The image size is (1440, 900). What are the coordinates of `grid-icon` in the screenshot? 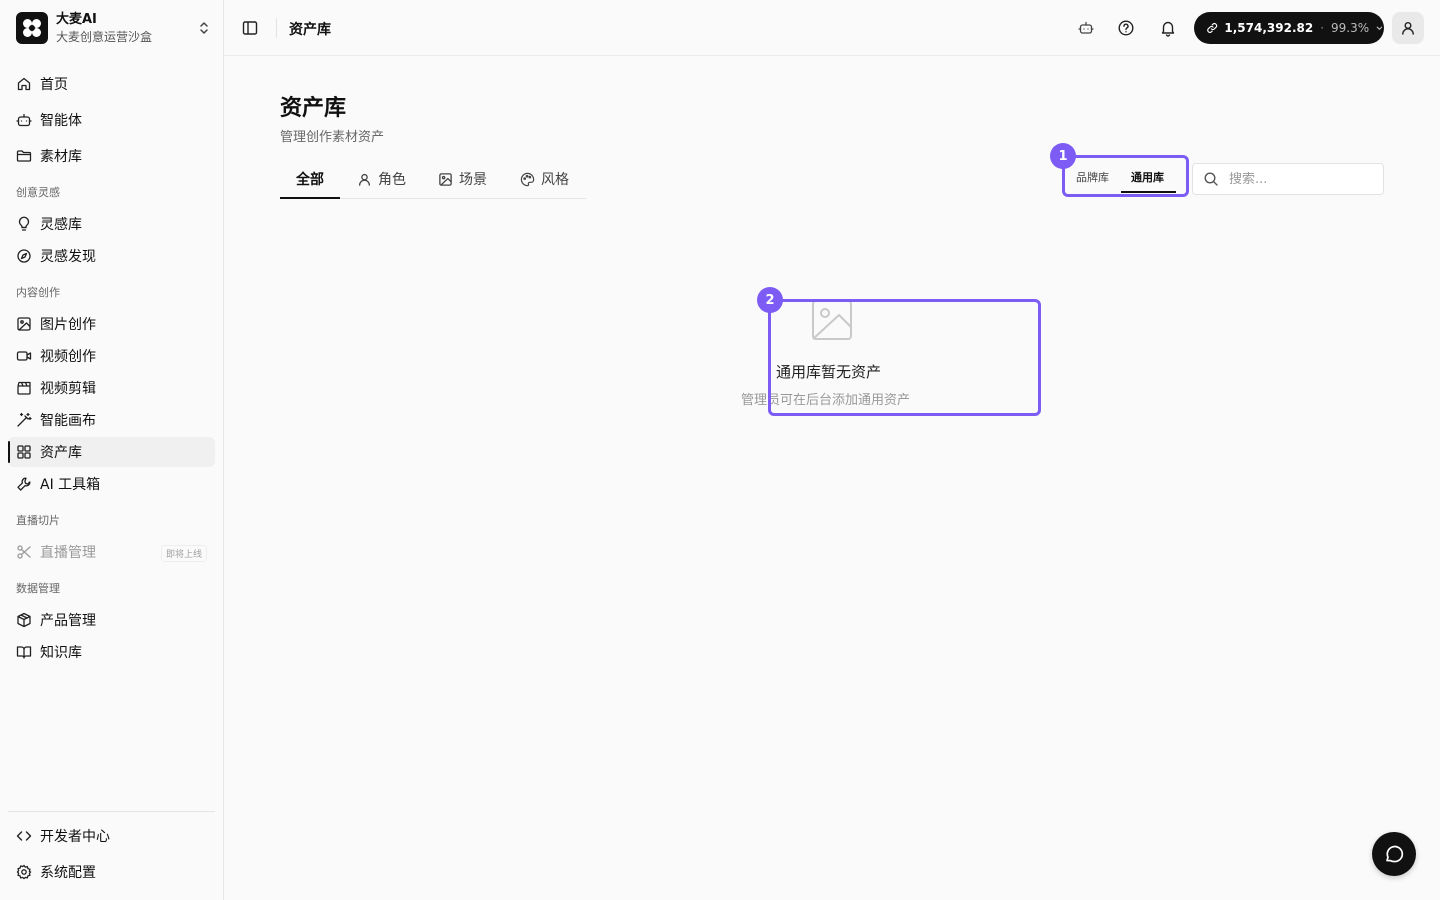 It's located at (24, 452).